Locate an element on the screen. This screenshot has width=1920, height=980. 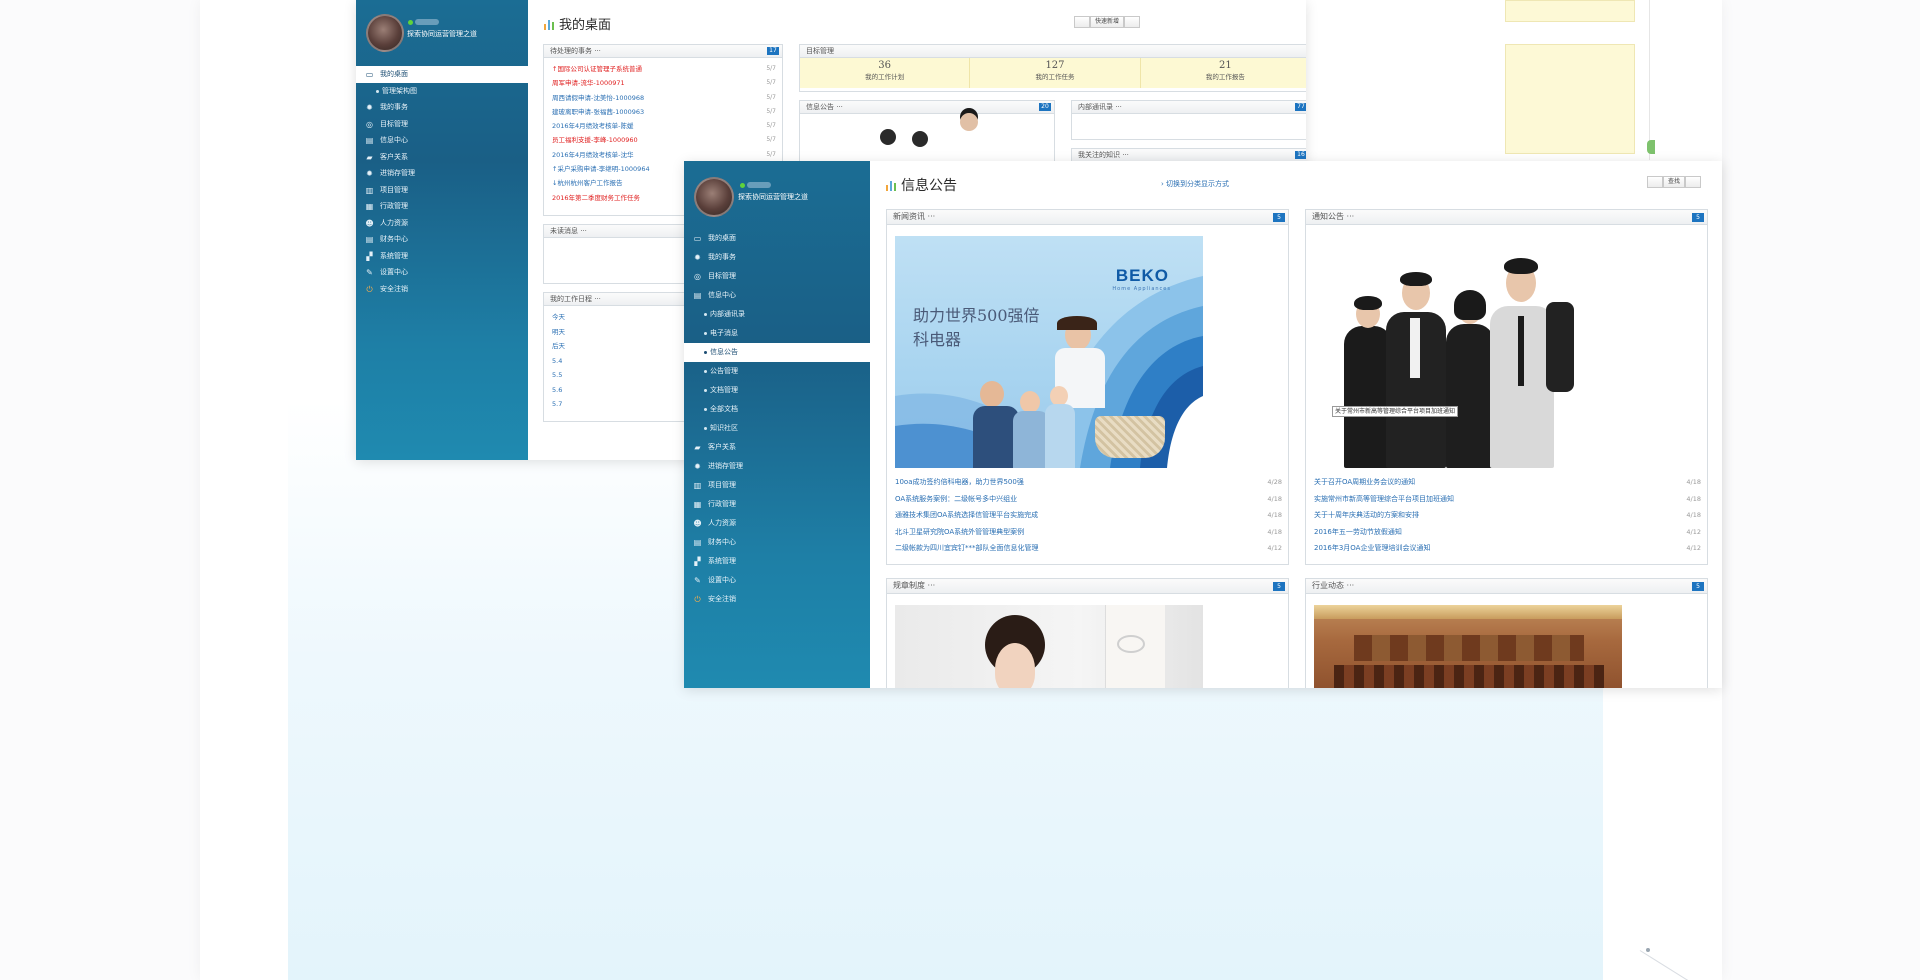
sidebar-item-finance-16: ▤ 财务中心 is located at coordinates (777, 542).